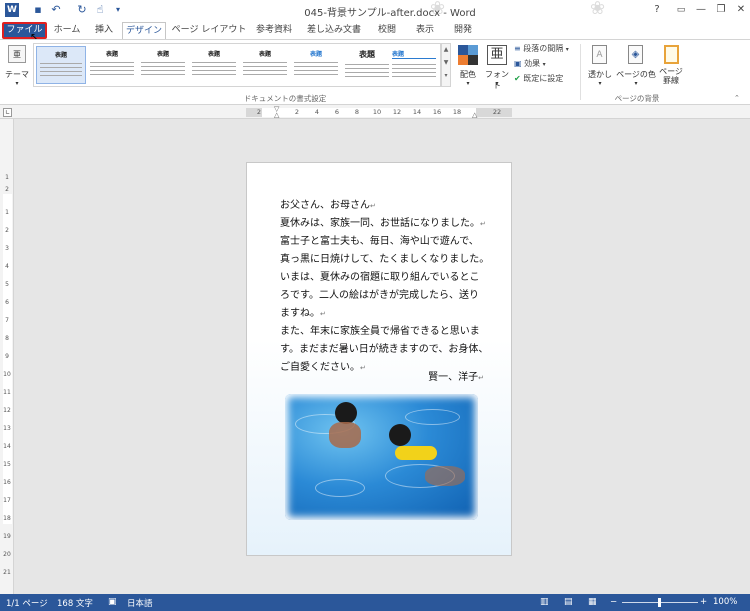  Describe the element at coordinates (530, 63) in the screenshot. I see `effects-button: ▣ 効果 ▾` at that location.